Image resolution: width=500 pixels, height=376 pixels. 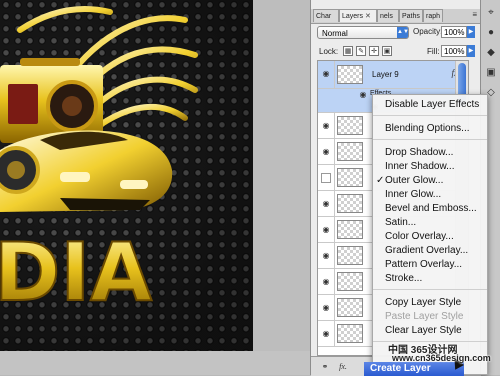 What do you see at coordinates (325, 366) in the screenshot?
I see `link-icon: ⚭` at bounding box center [325, 366].